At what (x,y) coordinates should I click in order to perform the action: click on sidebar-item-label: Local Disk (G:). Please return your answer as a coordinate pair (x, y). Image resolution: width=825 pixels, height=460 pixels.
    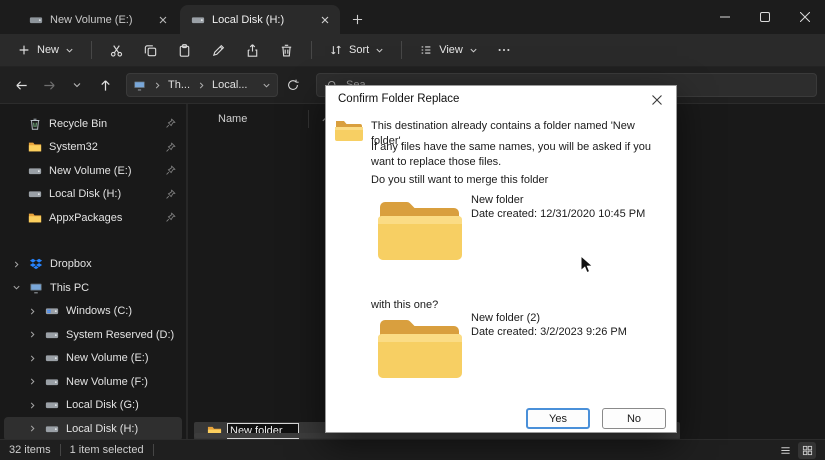
    Looking at the image, I should click on (102, 405).